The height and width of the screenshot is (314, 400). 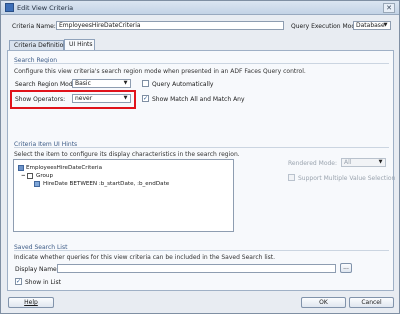 I want to click on ok-button: OK, so click(x=323, y=302).